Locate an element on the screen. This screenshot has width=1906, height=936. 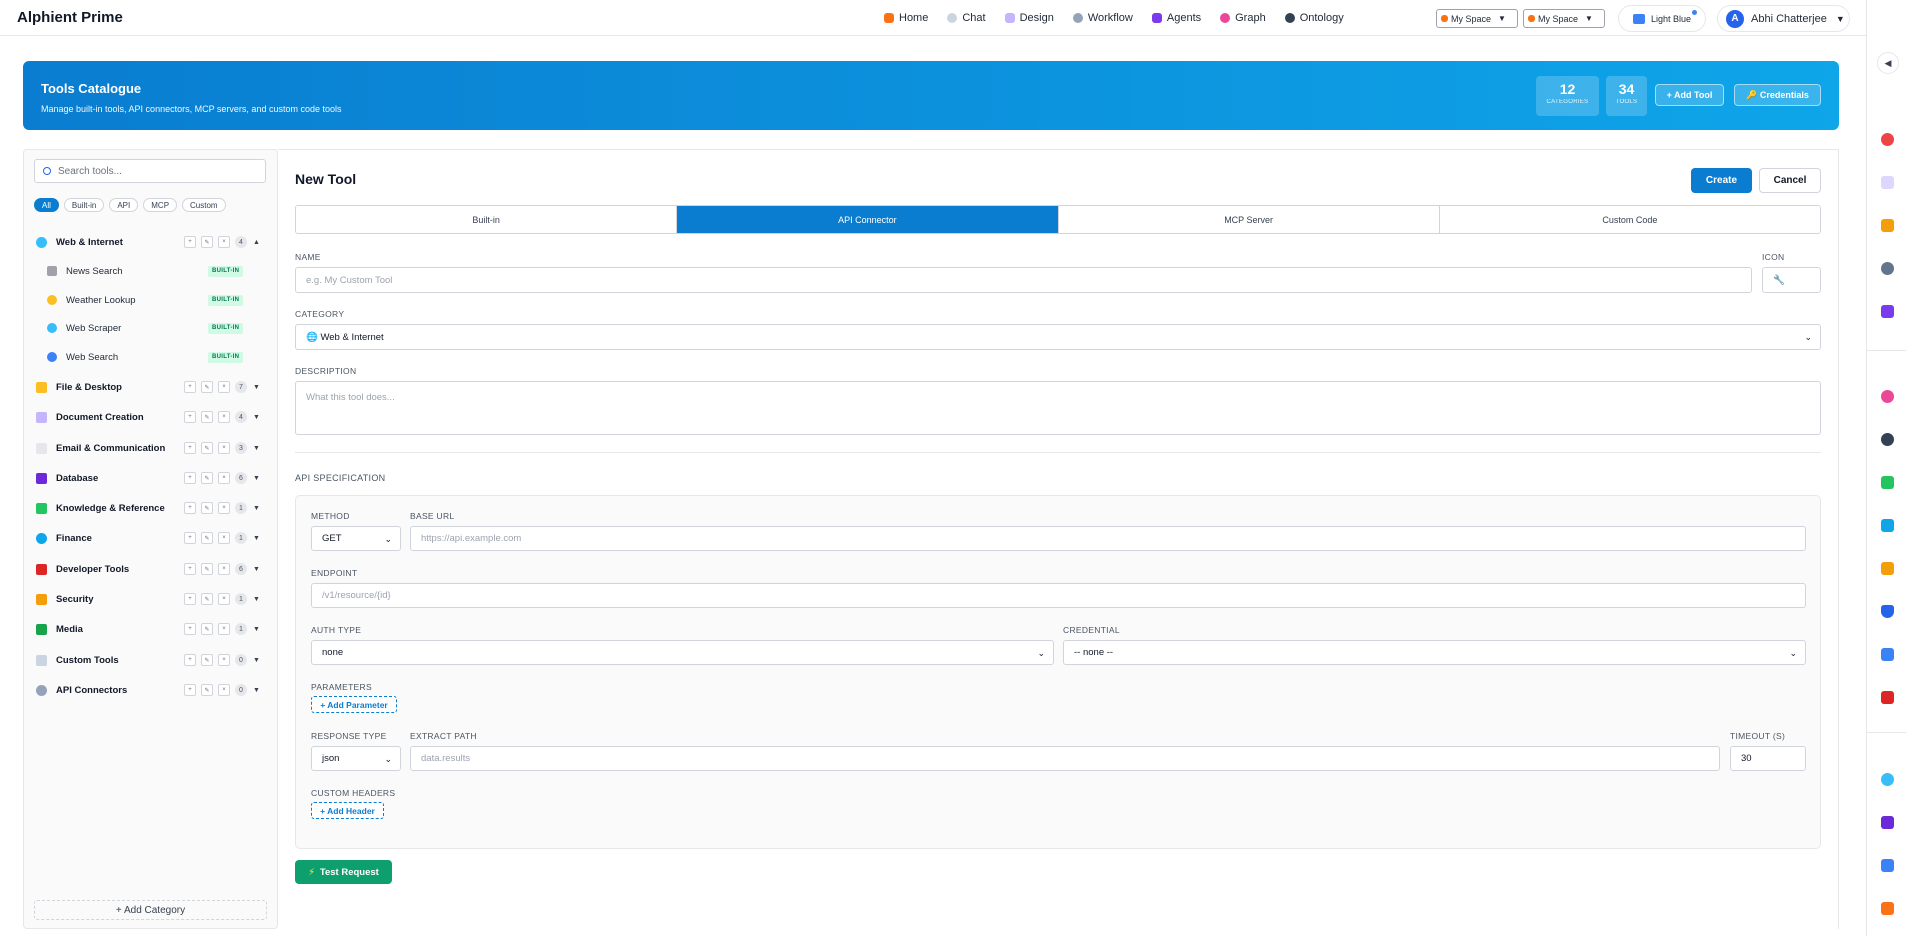
category-document-creation: Document Creation + ✎ × 4 ▼ is located at coordinates (150, 417).